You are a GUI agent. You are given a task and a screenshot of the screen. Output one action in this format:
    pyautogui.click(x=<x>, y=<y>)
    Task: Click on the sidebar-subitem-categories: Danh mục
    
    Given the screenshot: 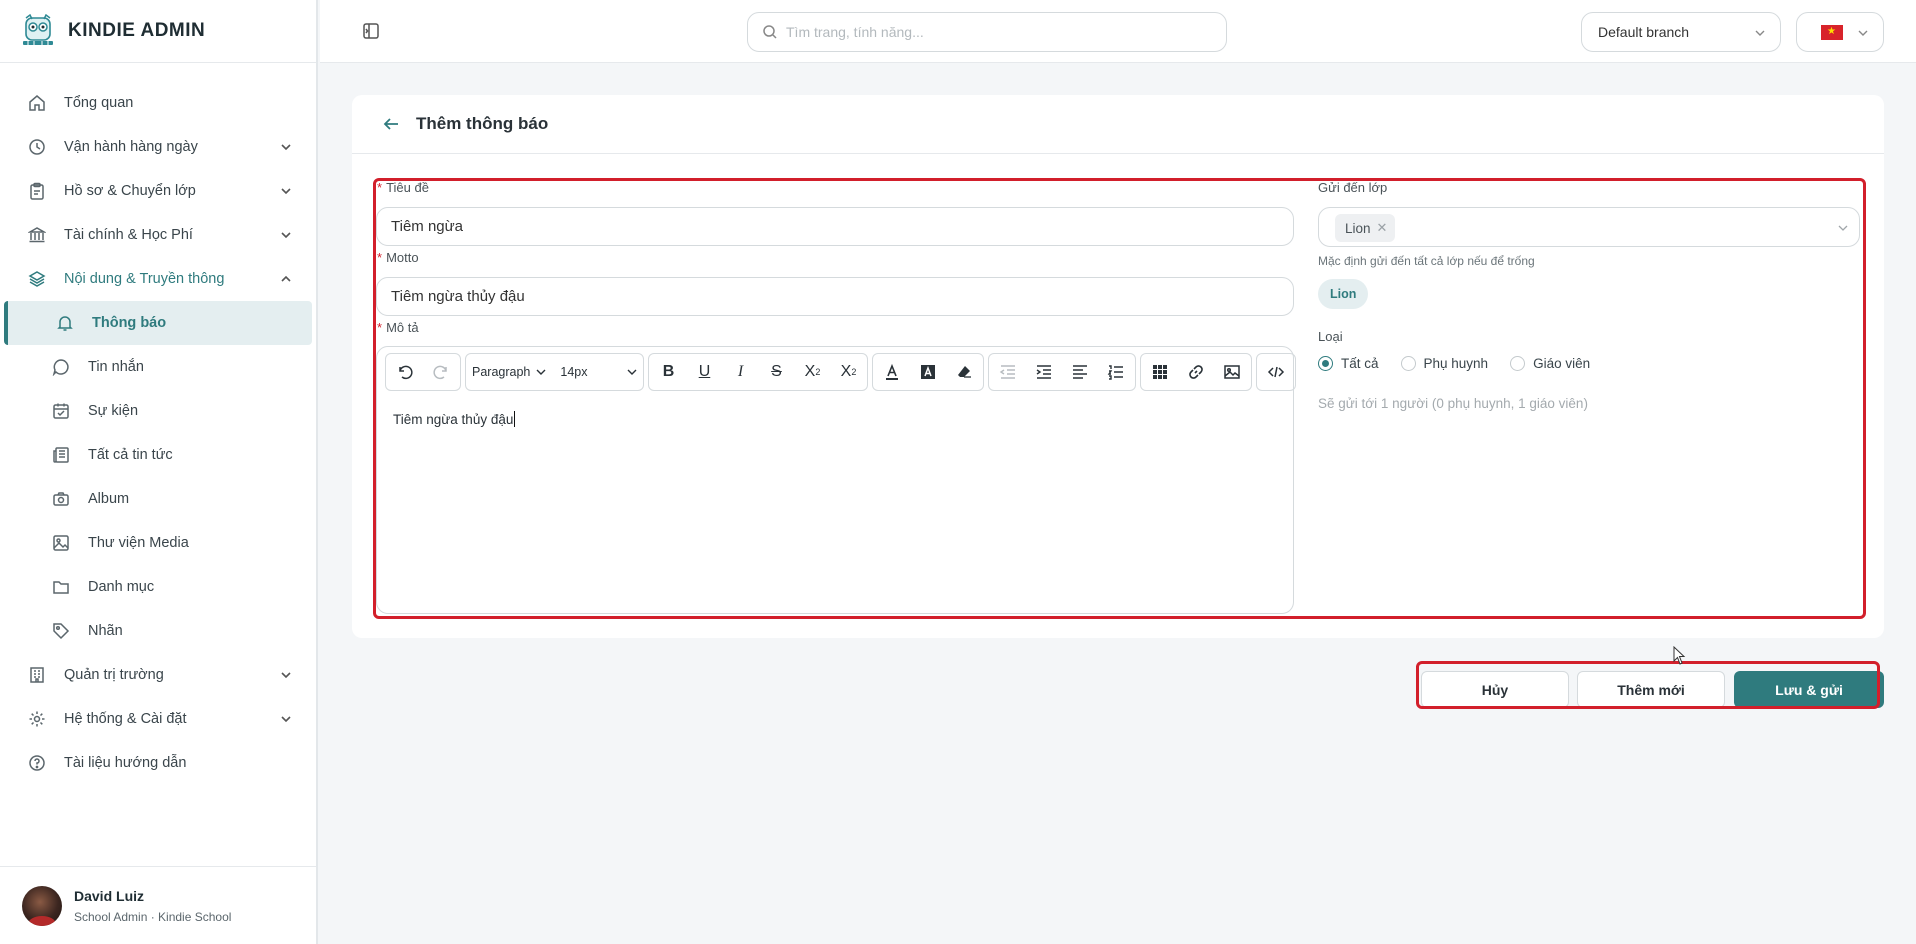 What is the action you would take?
    pyautogui.click(x=158, y=587)
    